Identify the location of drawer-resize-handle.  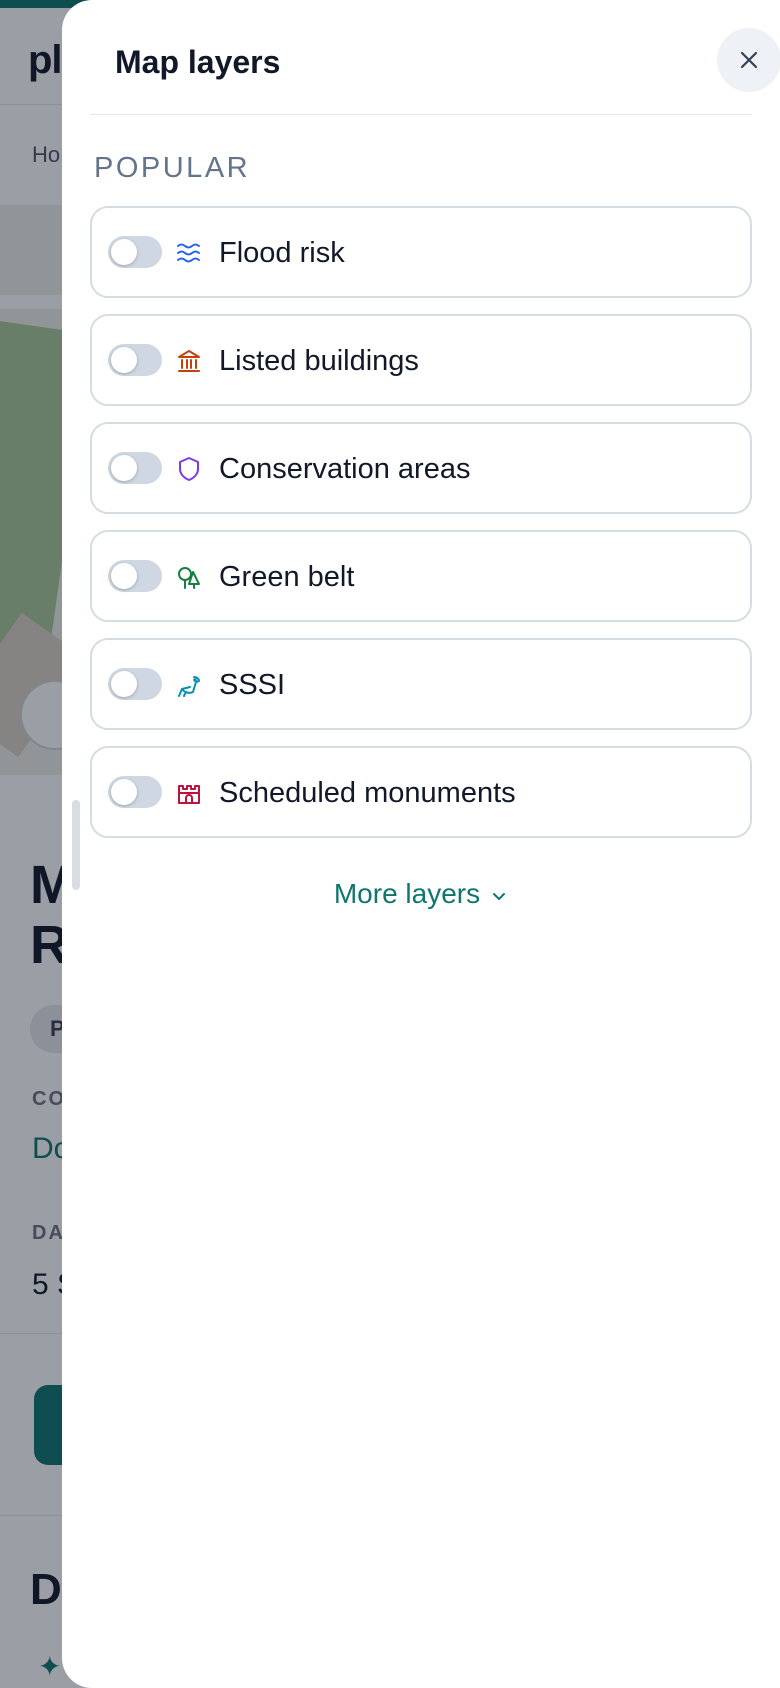
(76, 845).